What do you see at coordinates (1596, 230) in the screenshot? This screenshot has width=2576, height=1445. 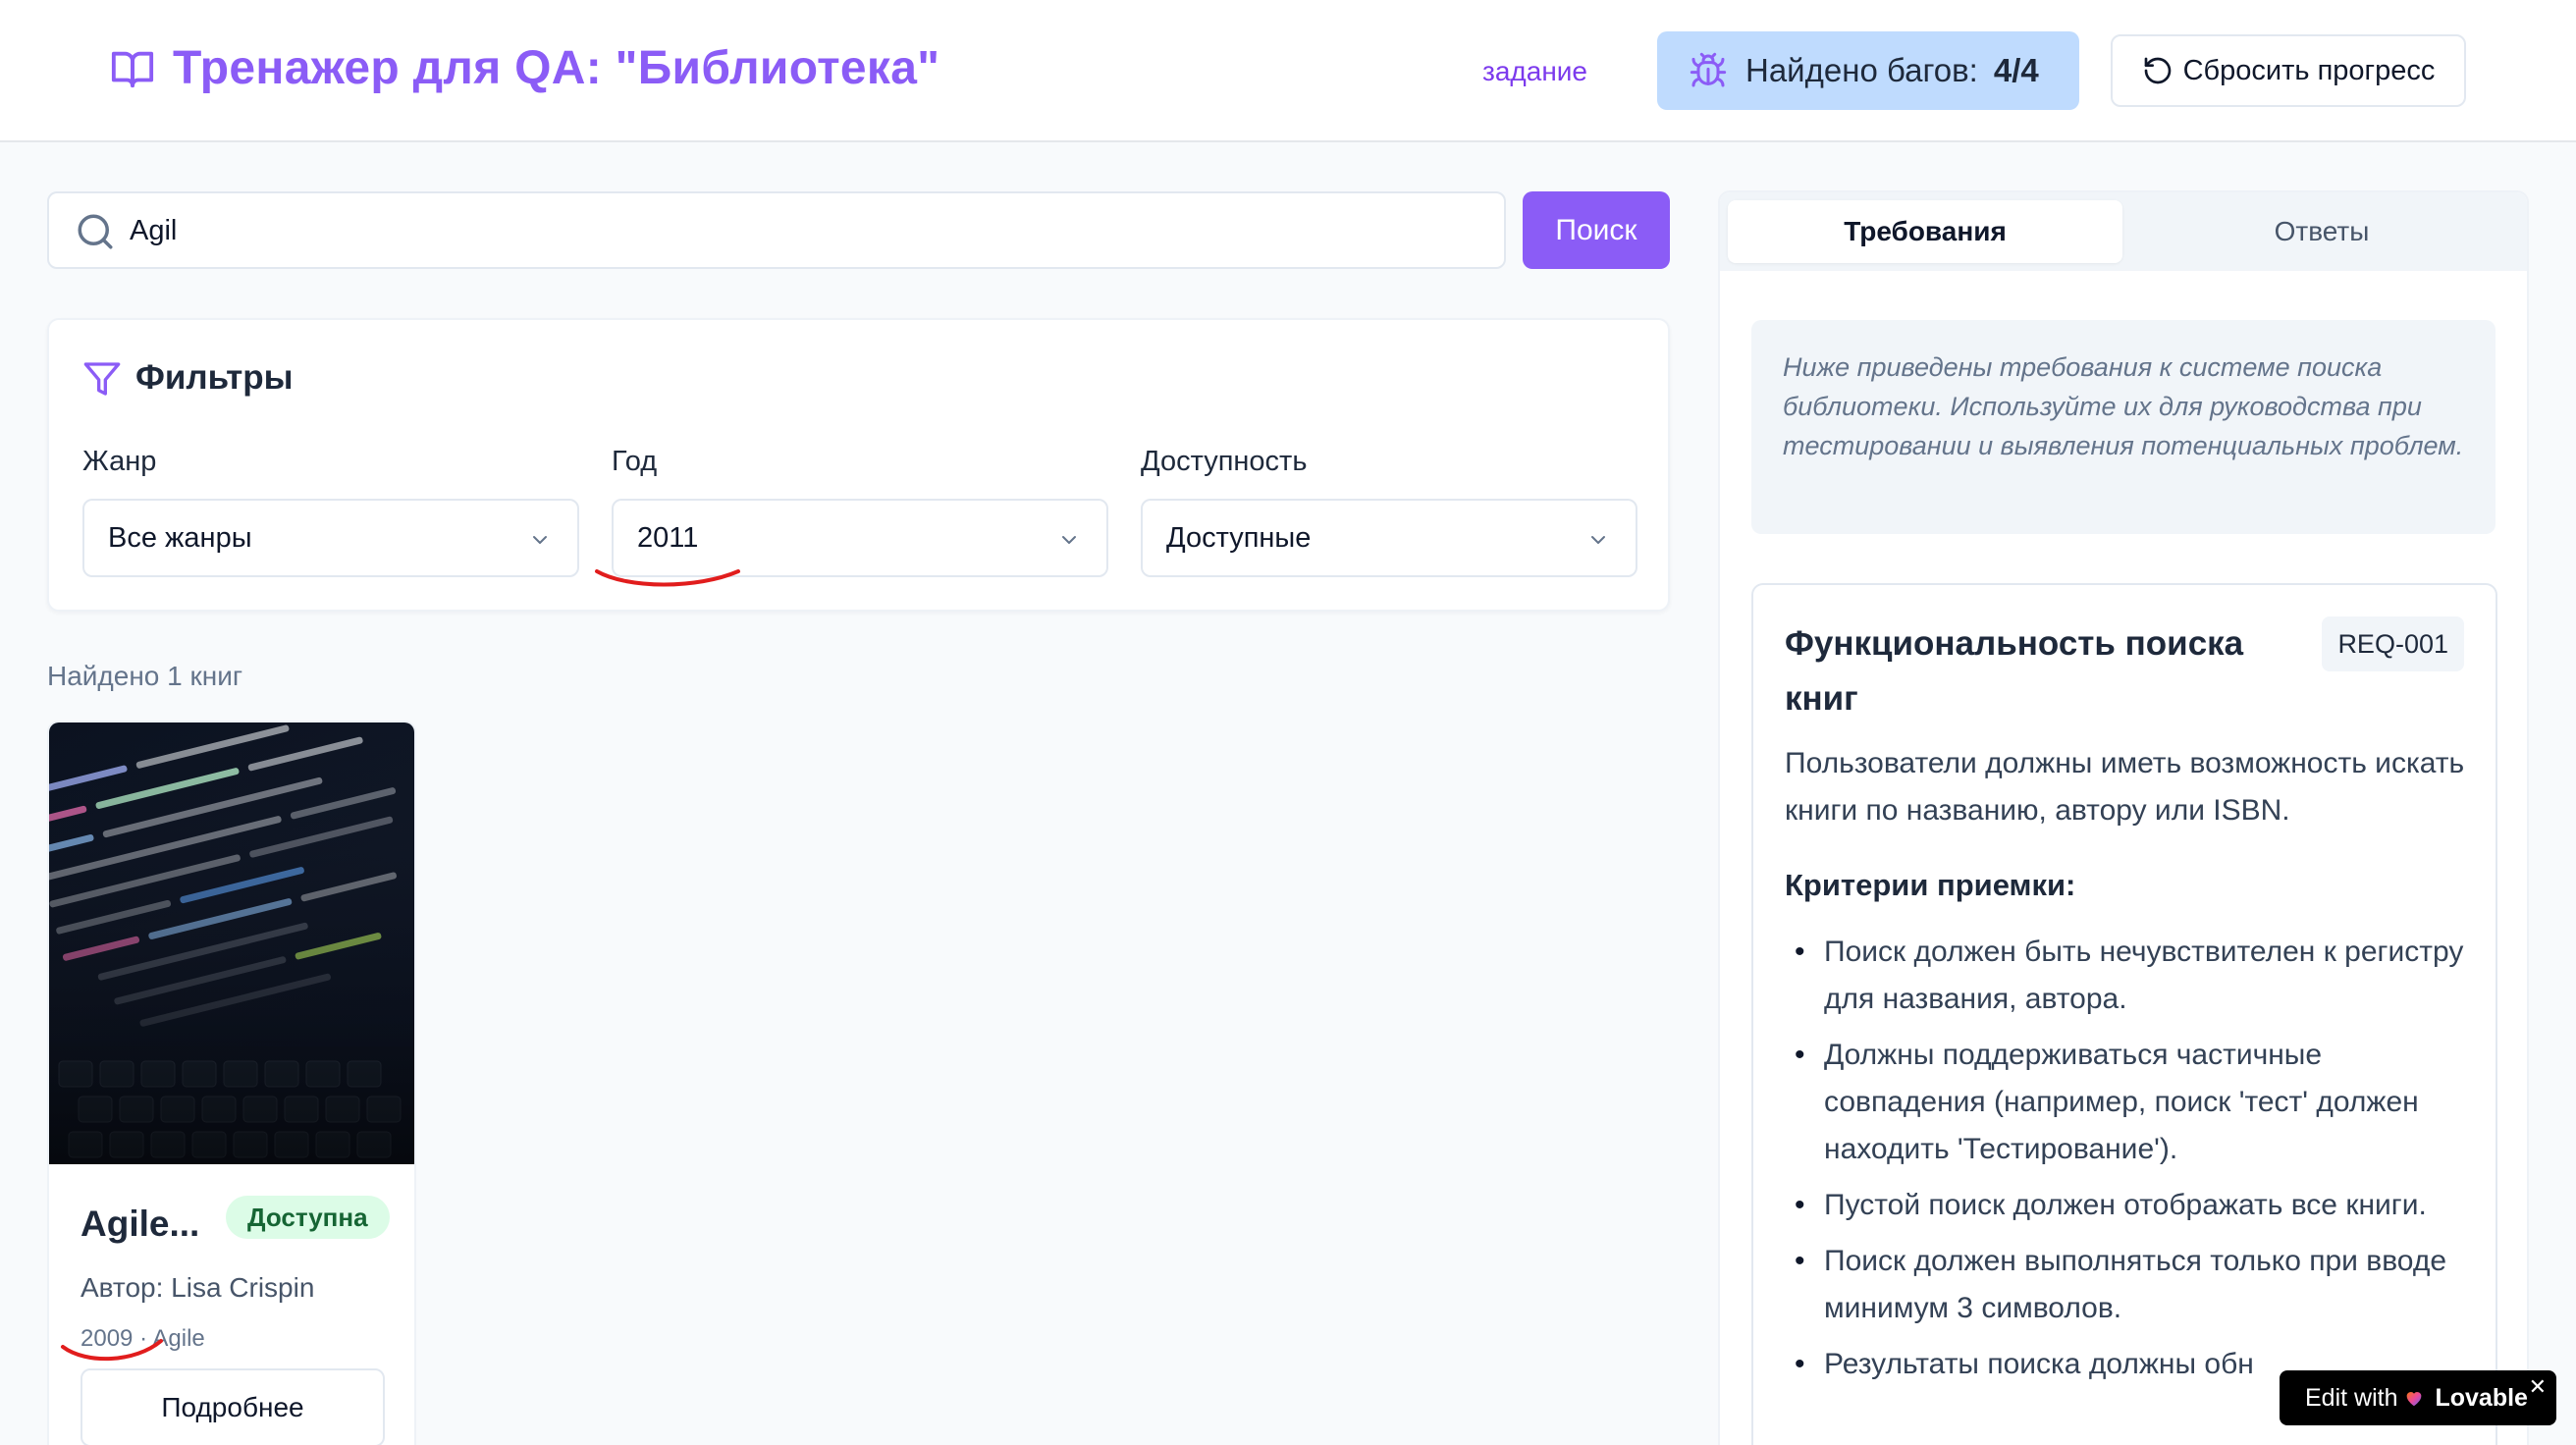 I see `search-button: Поиск` at bounding box center [1596, 230].